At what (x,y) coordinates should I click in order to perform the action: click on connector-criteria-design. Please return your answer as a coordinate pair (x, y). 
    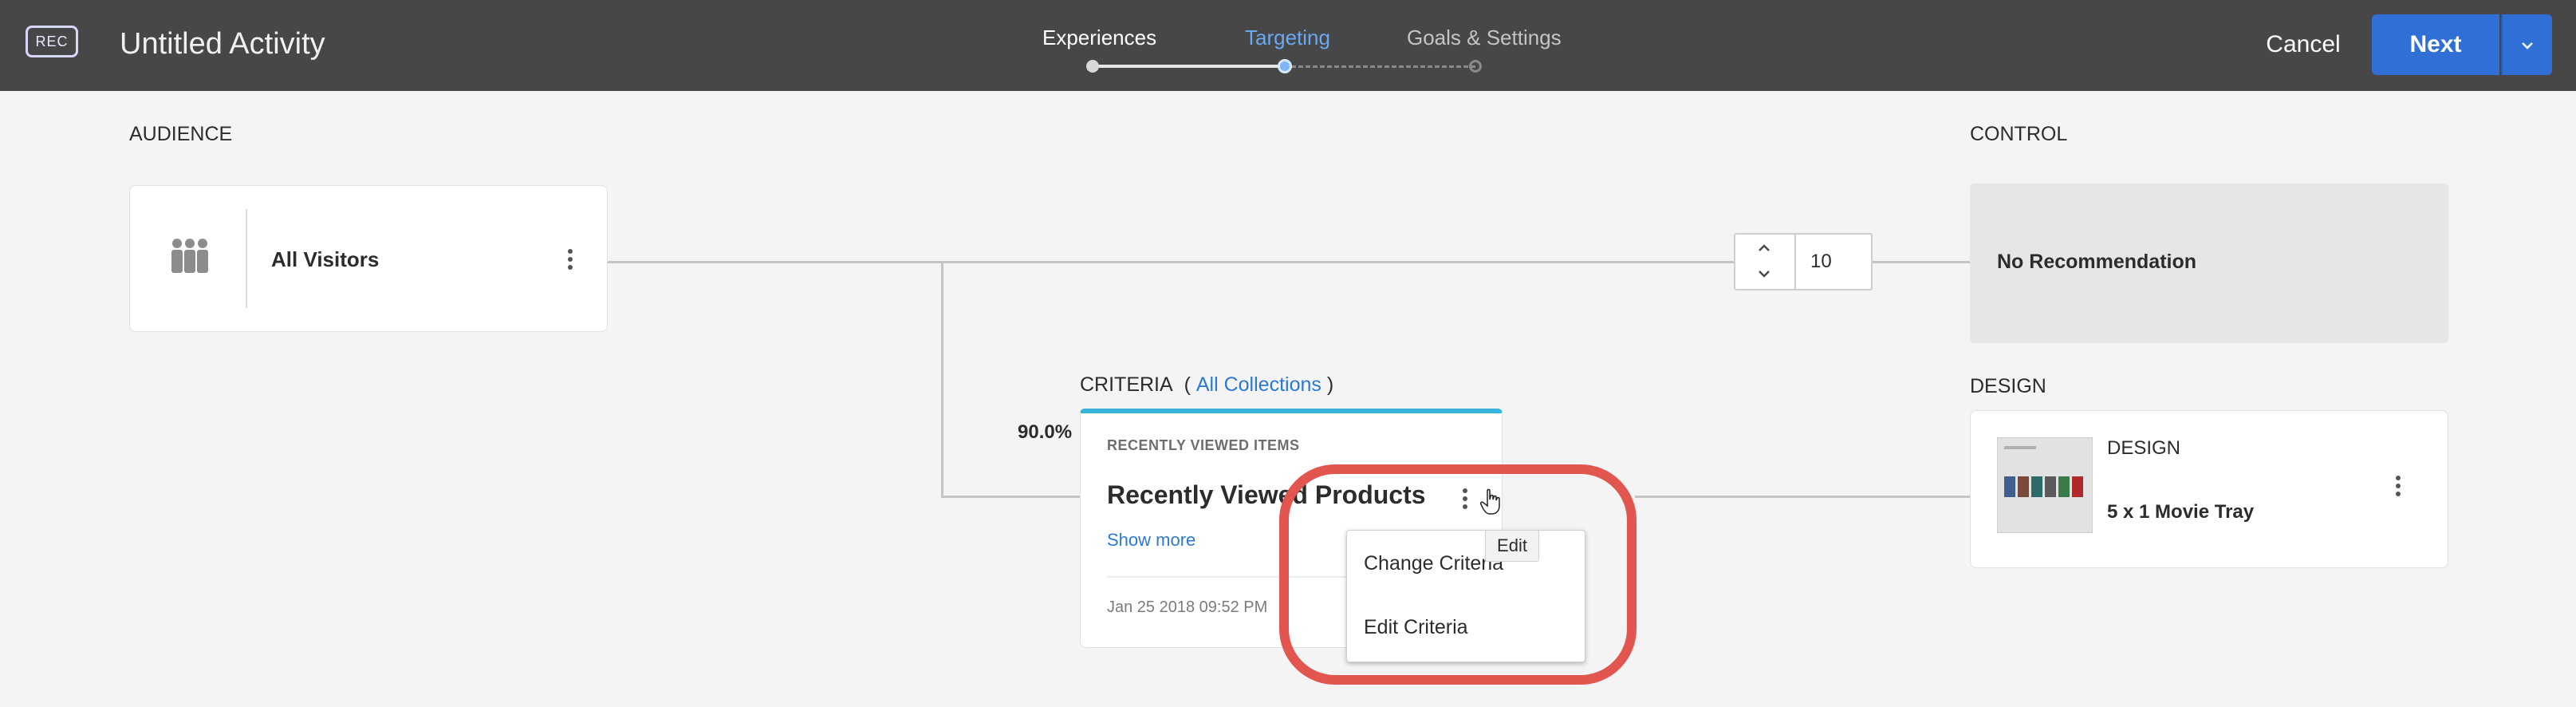
    Looking at the image, I should click on (1802, 497).